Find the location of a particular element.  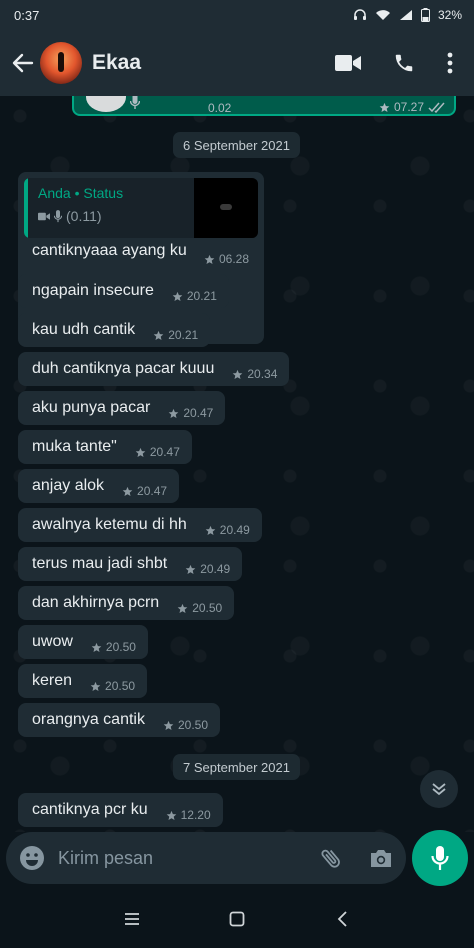

message-bubble: terus mau jadi shbt 20.49 is located at coordinates (130, 564).